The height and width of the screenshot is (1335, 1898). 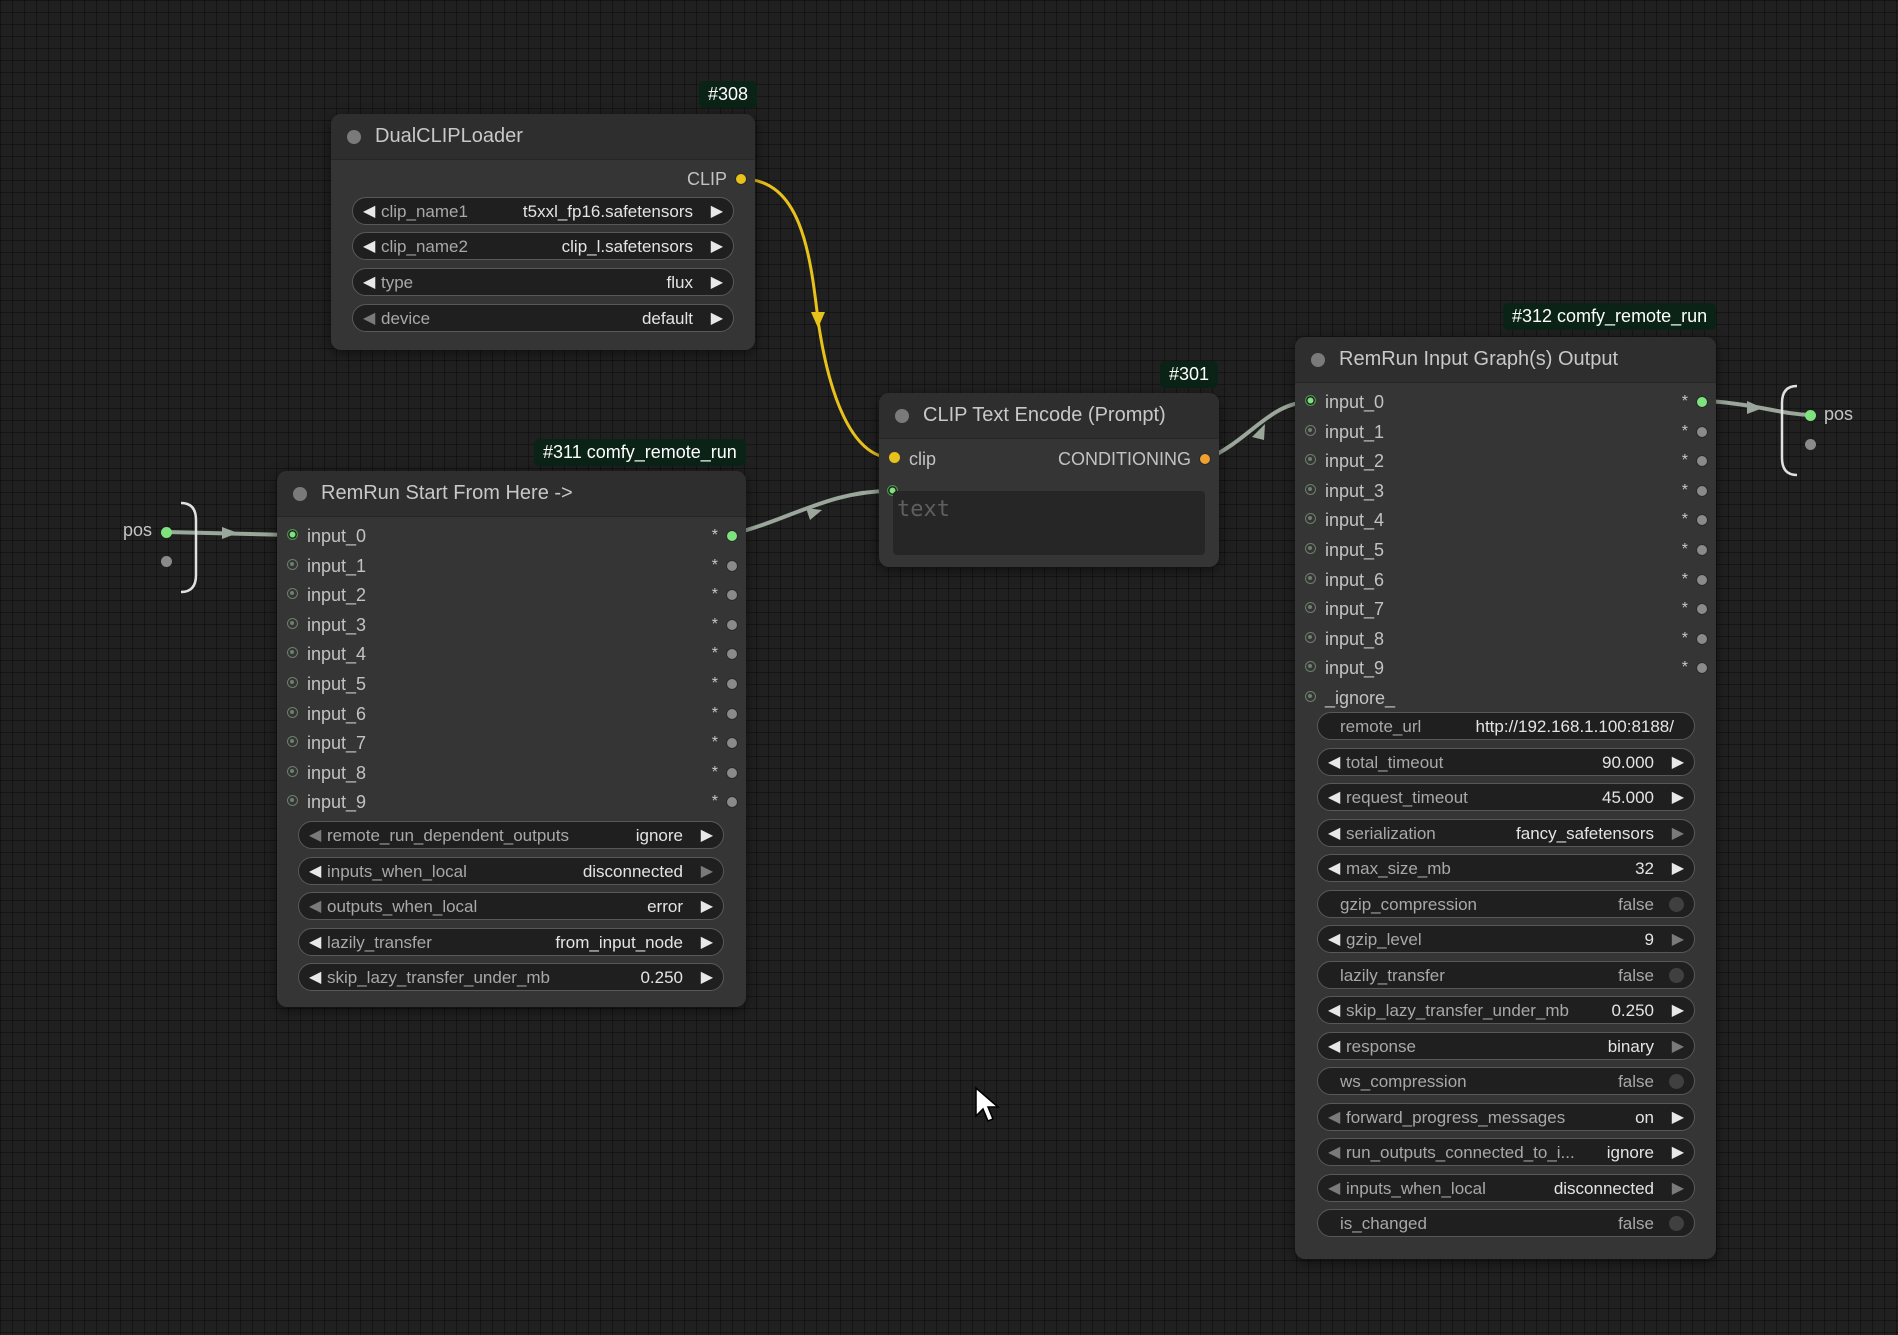 I want to click on widget-gzip-level: ◀ ▶ gzip_level 9, so click(x=1506, y=939).